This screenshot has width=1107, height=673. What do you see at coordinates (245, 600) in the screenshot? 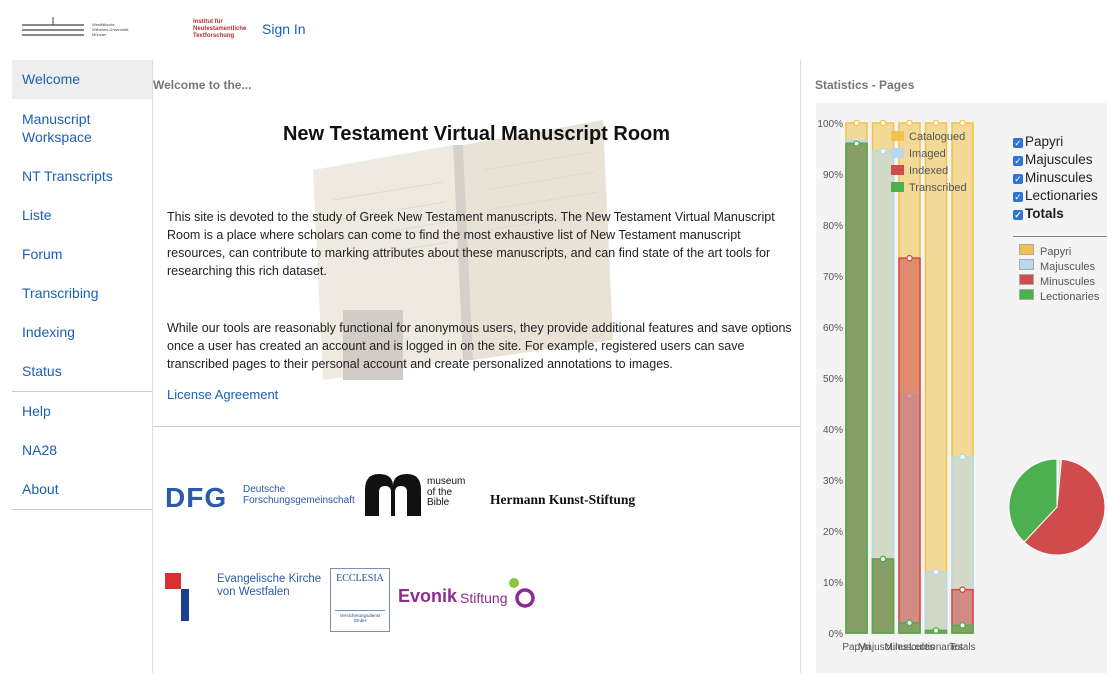
I see `ekvw-logo: Evangelische Kirche von Westfalen` at bounding box center [245, 600].